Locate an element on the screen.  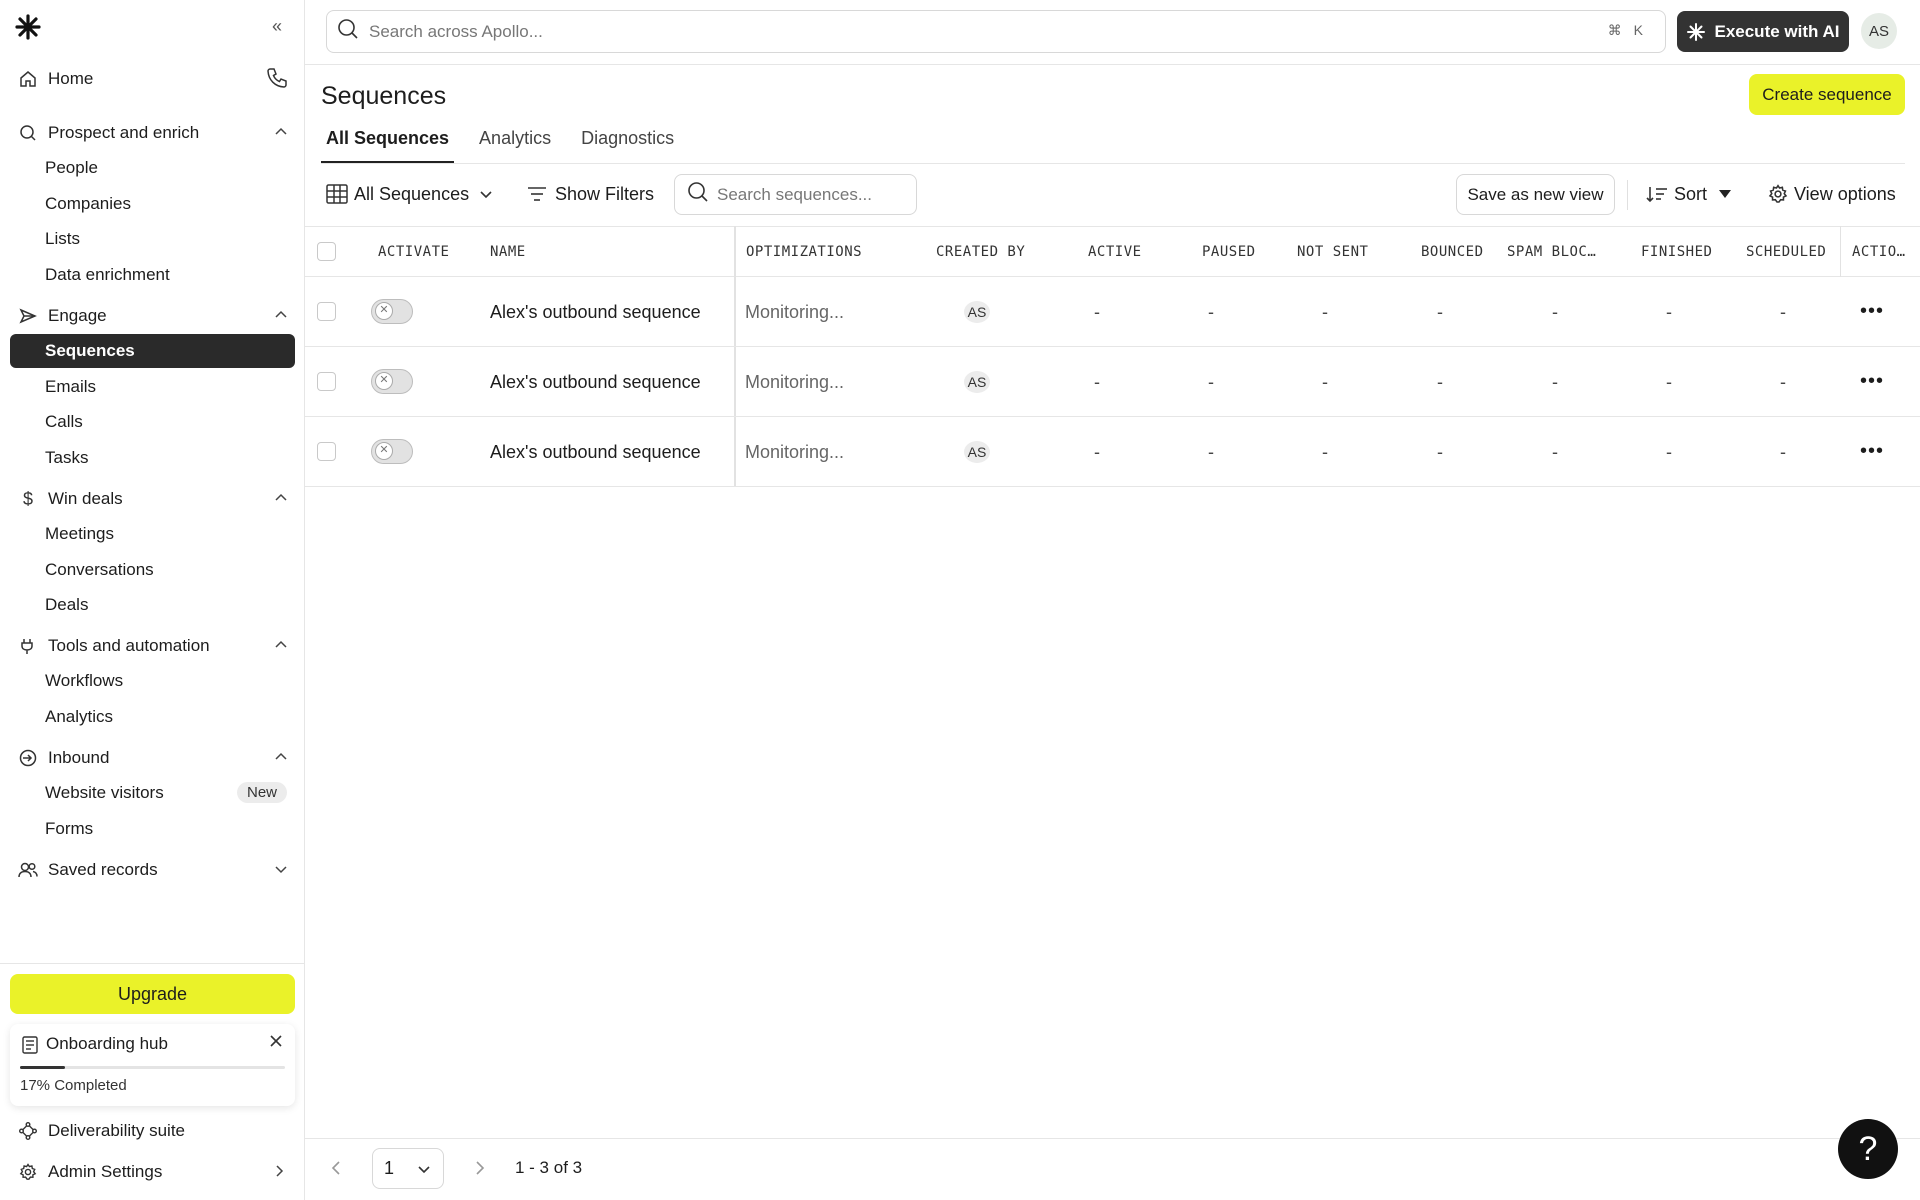
column-header-bounced: BOUNCED is located at coordinates (1452, 252).